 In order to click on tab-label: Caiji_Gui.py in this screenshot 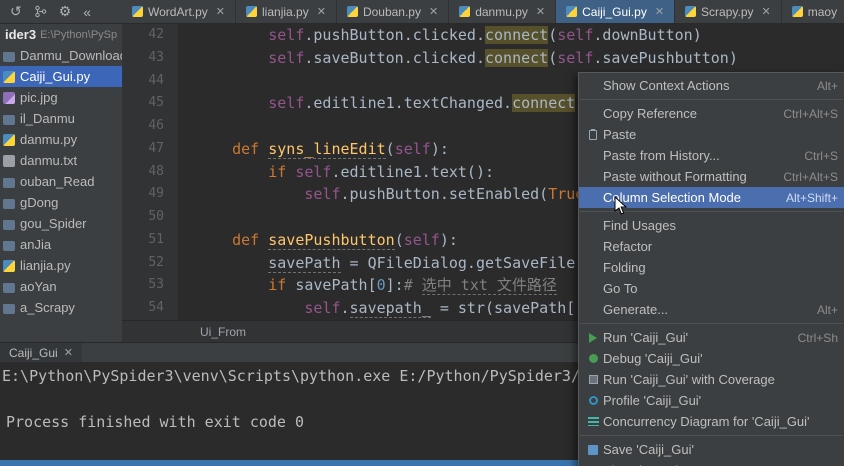, I will do `click(614, 11)`.